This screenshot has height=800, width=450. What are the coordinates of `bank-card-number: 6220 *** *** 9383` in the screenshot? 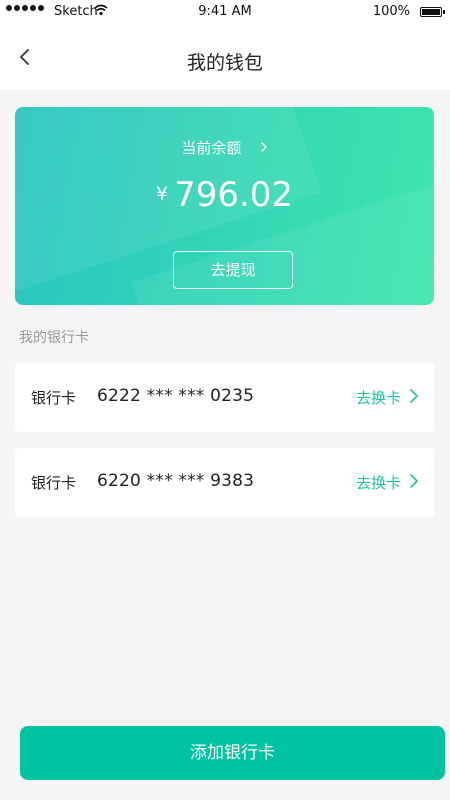 It's located at (176, 481).